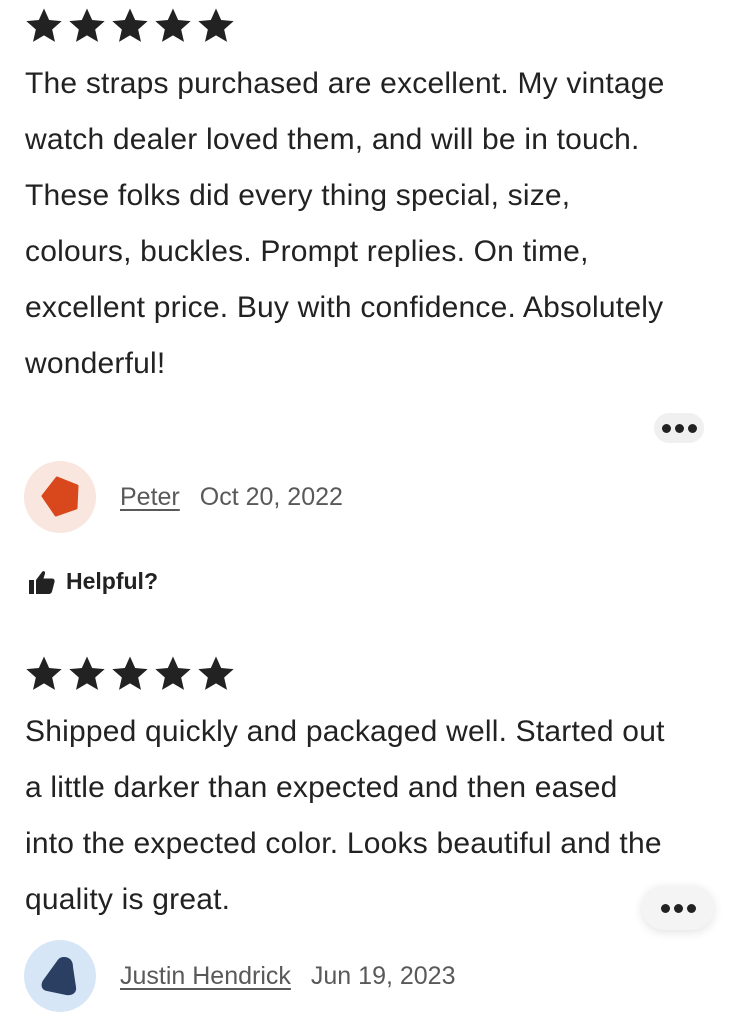  Describe the element at coordinates (112, 581) in the screenshot. I see `helpful-label: Helpful?` at that location.